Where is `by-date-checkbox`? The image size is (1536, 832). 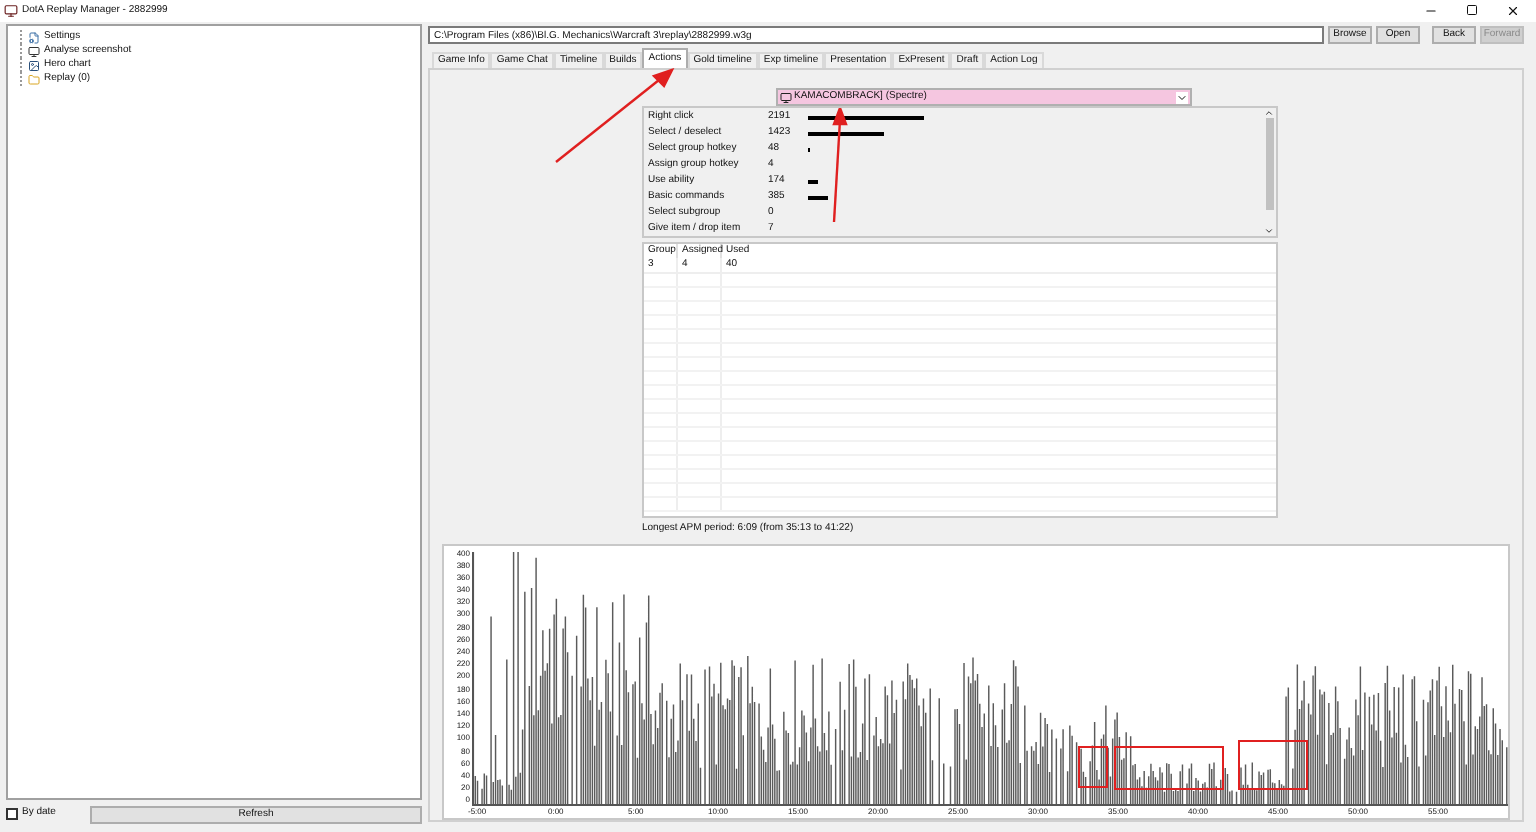
by-date-checkbox is located at coordinates (12, 814).